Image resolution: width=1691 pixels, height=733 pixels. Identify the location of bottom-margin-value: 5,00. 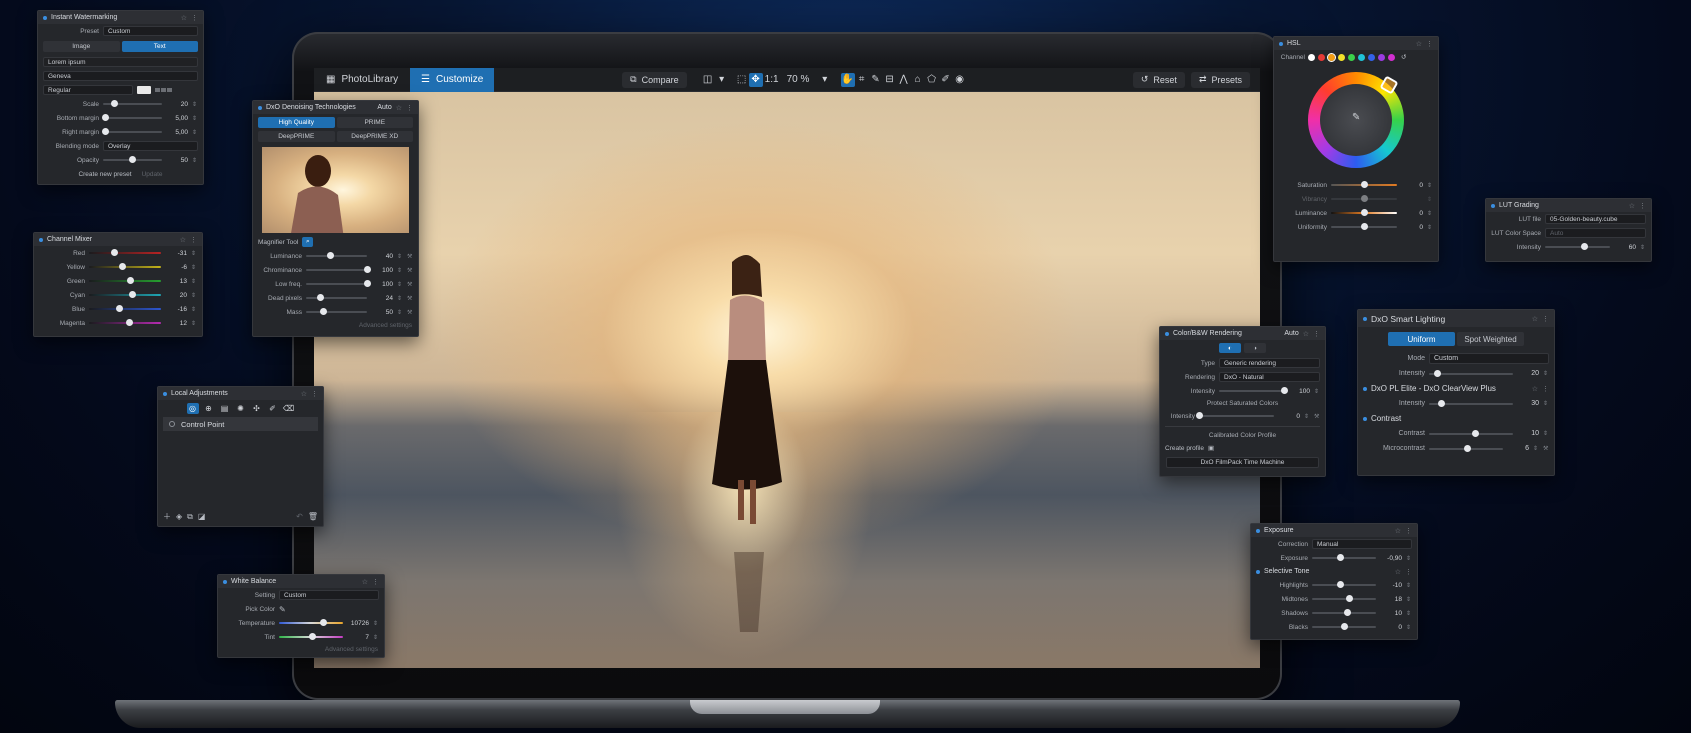
(177, 118).